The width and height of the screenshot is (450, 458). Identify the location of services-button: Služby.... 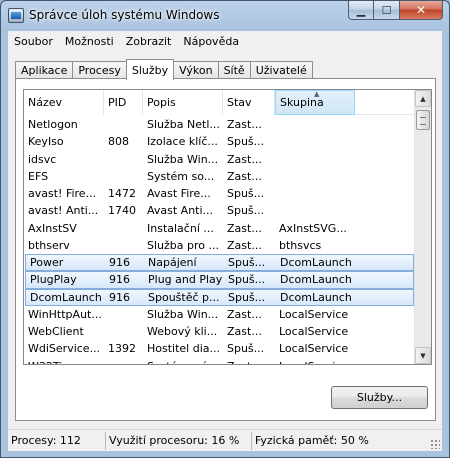
(379, 397).